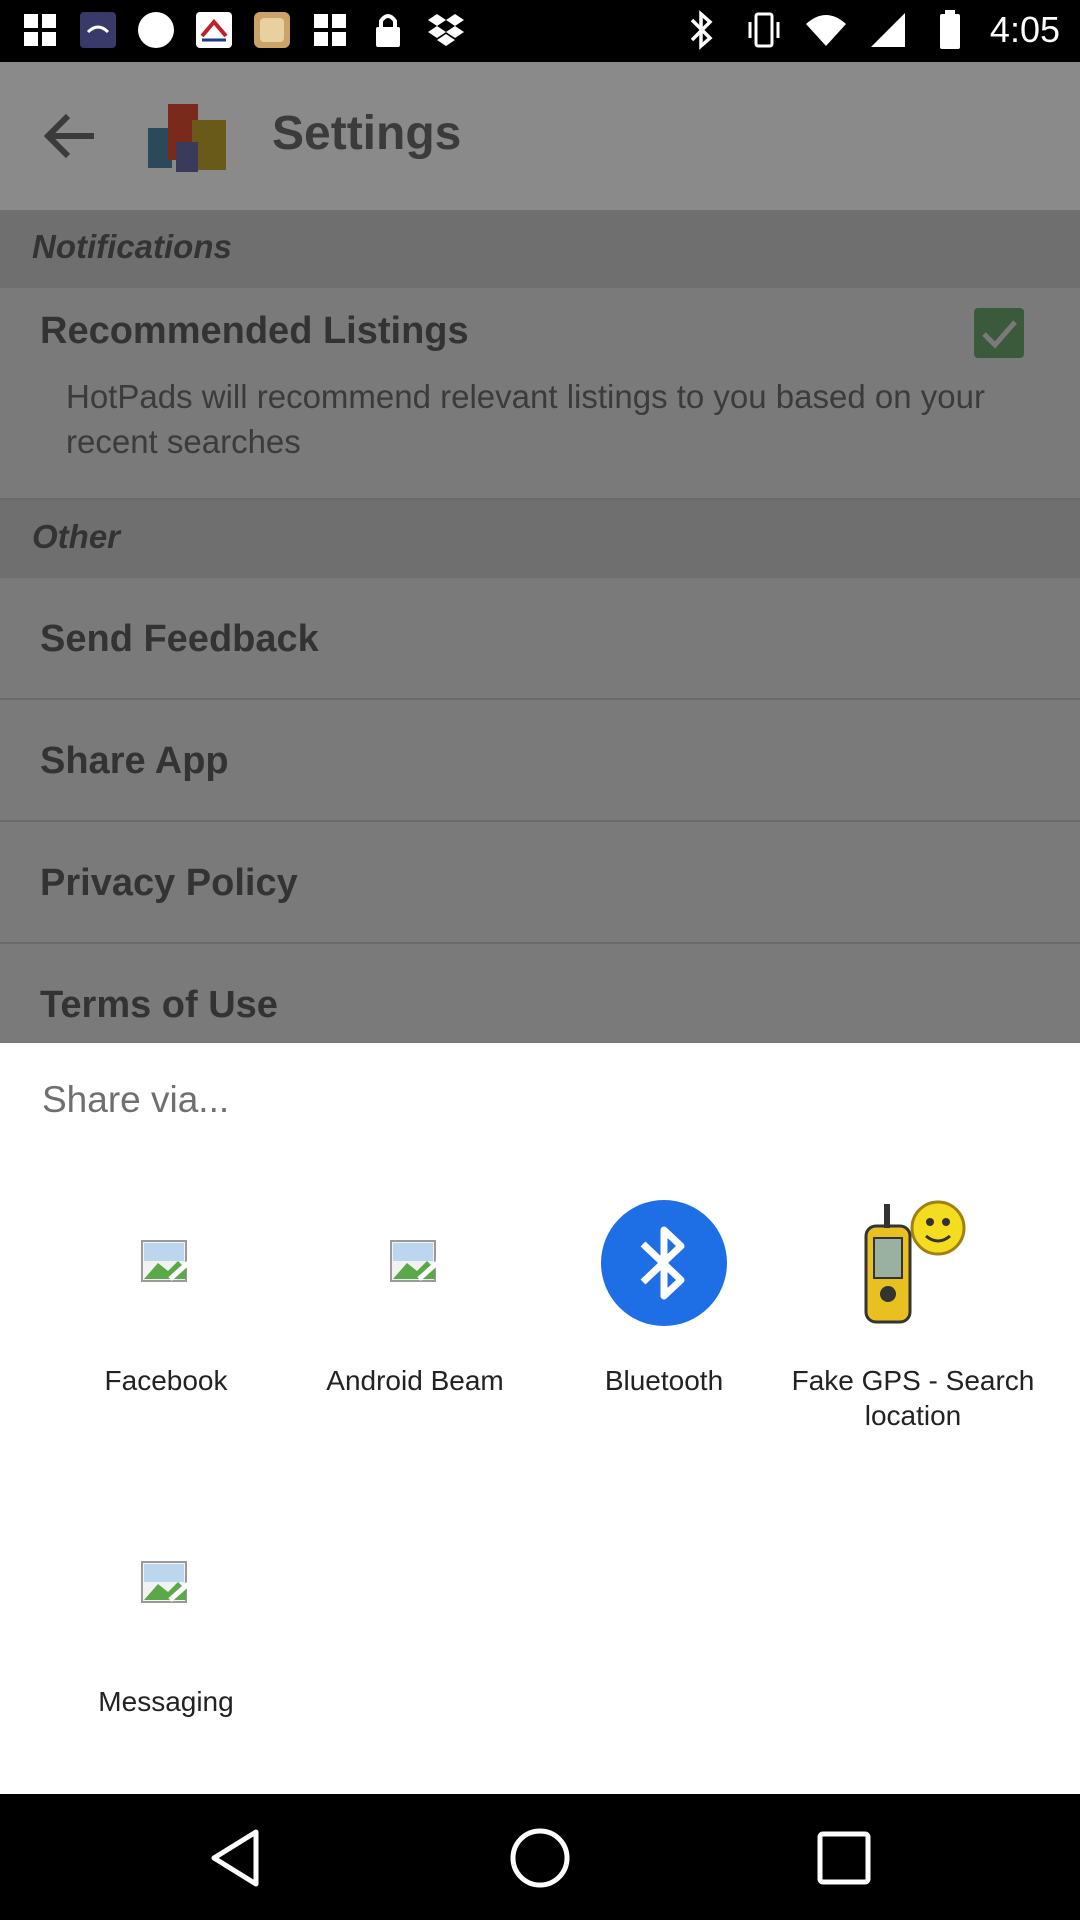  Describe the element at coordinates (913, 1333) in the screenshot. I see `share-target-fake-gps: Fake GPS - Search location` at that location.